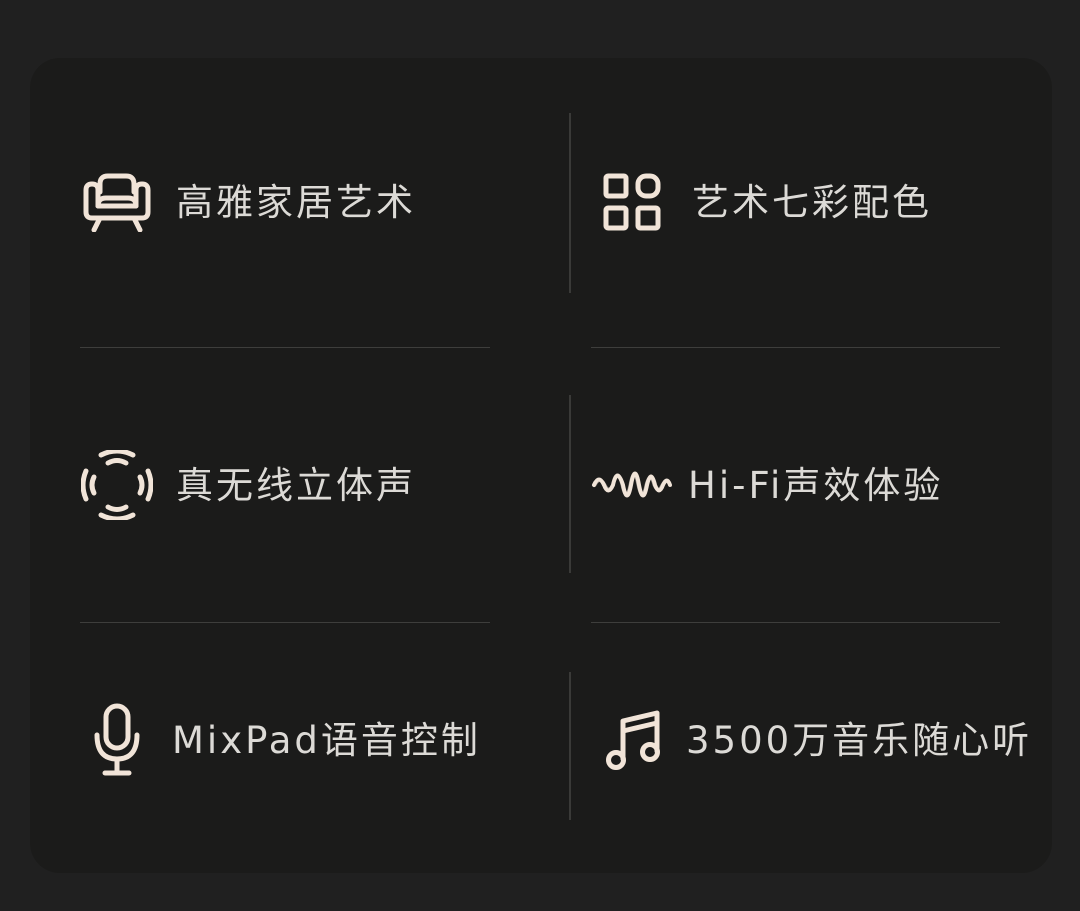  I want to click on feature-item-hifi-audio: Hi-Fi声效体验, so click(766, 485).